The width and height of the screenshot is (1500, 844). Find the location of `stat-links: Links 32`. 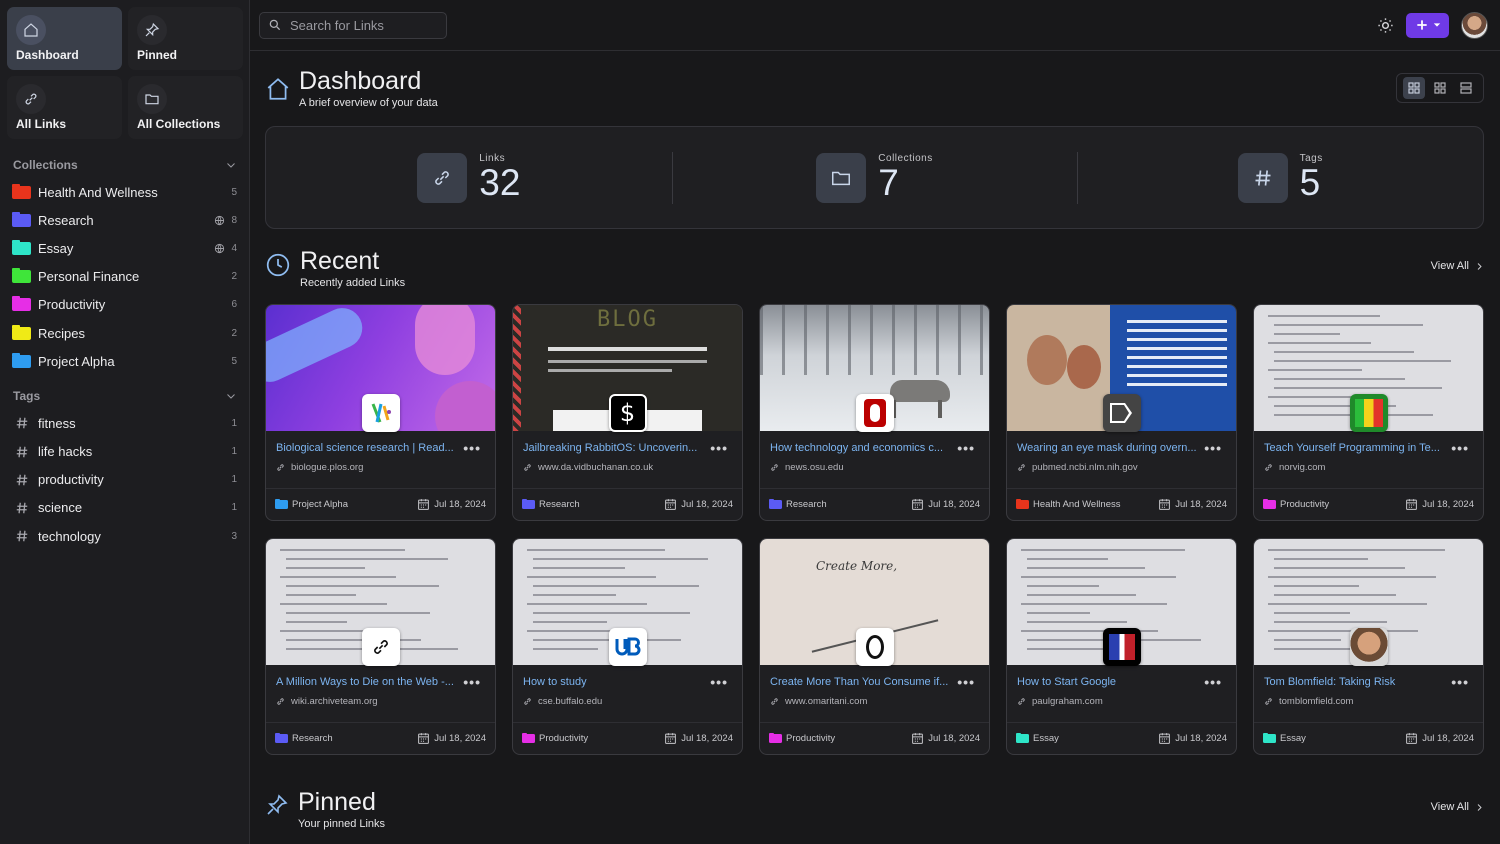

stat-links: Links 32 is located at coordinates (469, 177).